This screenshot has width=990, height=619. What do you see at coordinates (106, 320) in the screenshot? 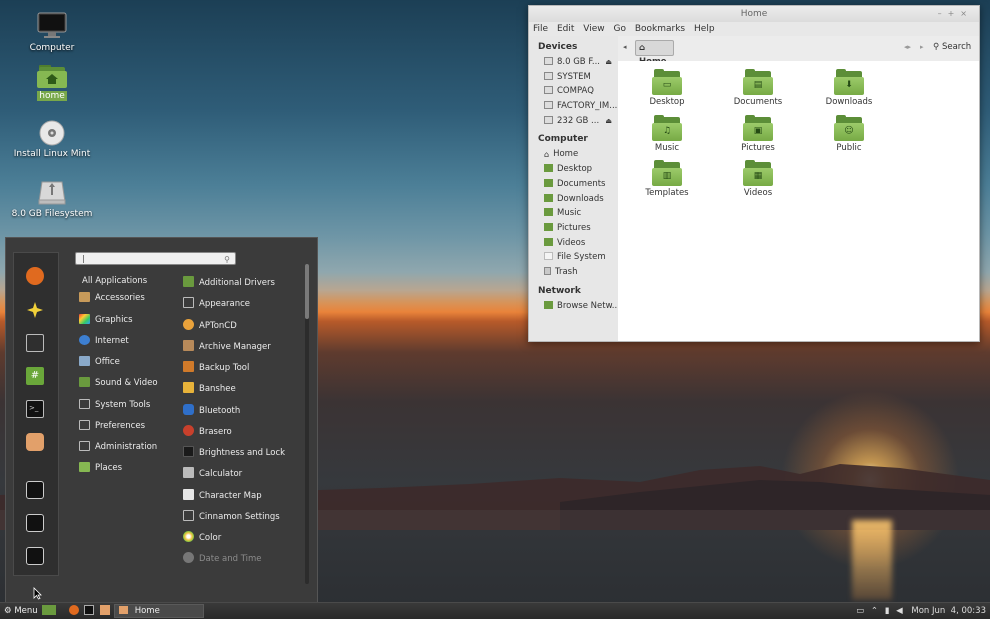
I see `category-graphics: Graphics` at bounding box center [106, 320].